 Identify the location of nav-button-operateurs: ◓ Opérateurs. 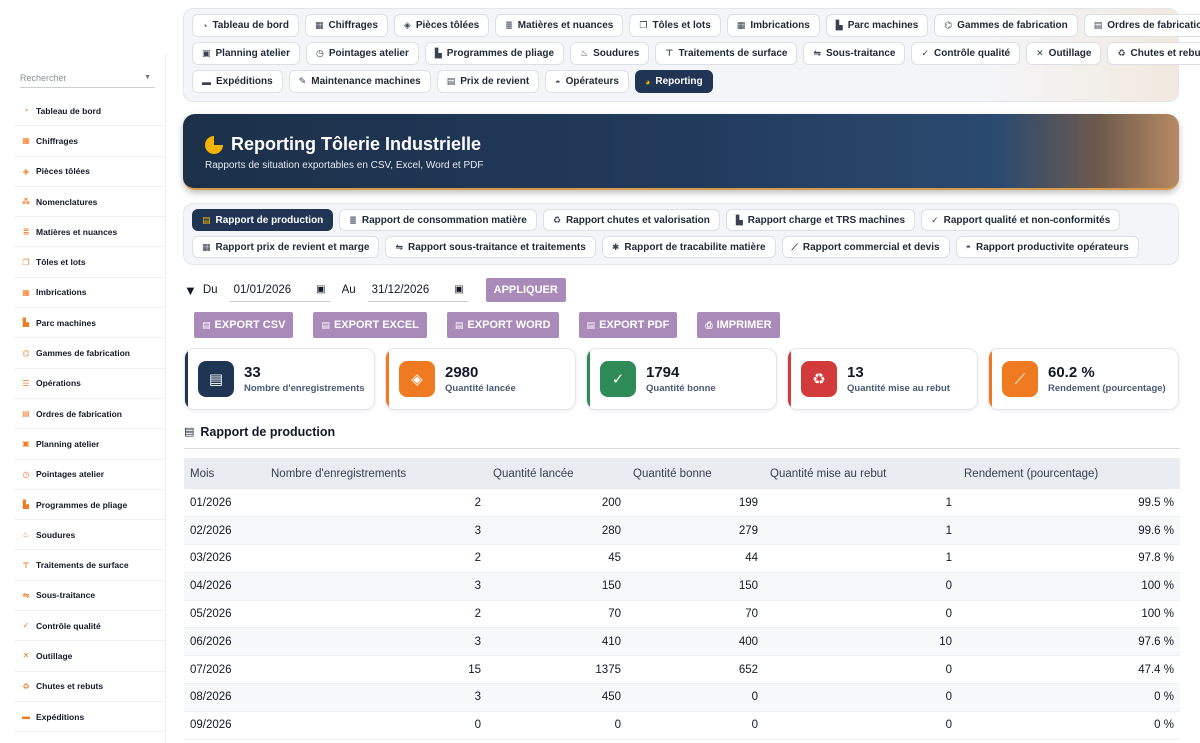
(587, 81).